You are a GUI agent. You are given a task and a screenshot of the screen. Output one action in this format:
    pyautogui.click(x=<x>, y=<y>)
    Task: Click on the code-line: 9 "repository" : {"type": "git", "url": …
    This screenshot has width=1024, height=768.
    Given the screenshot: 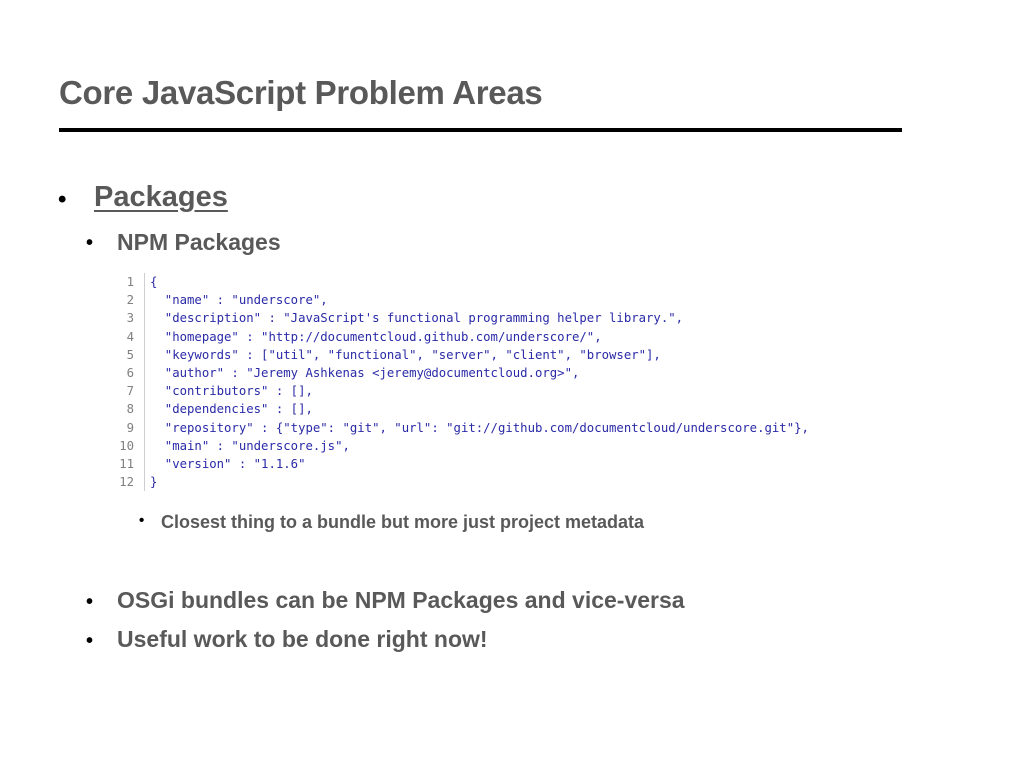 What is the action you would take?
    pyautogui.click(x=518, y=427)
    